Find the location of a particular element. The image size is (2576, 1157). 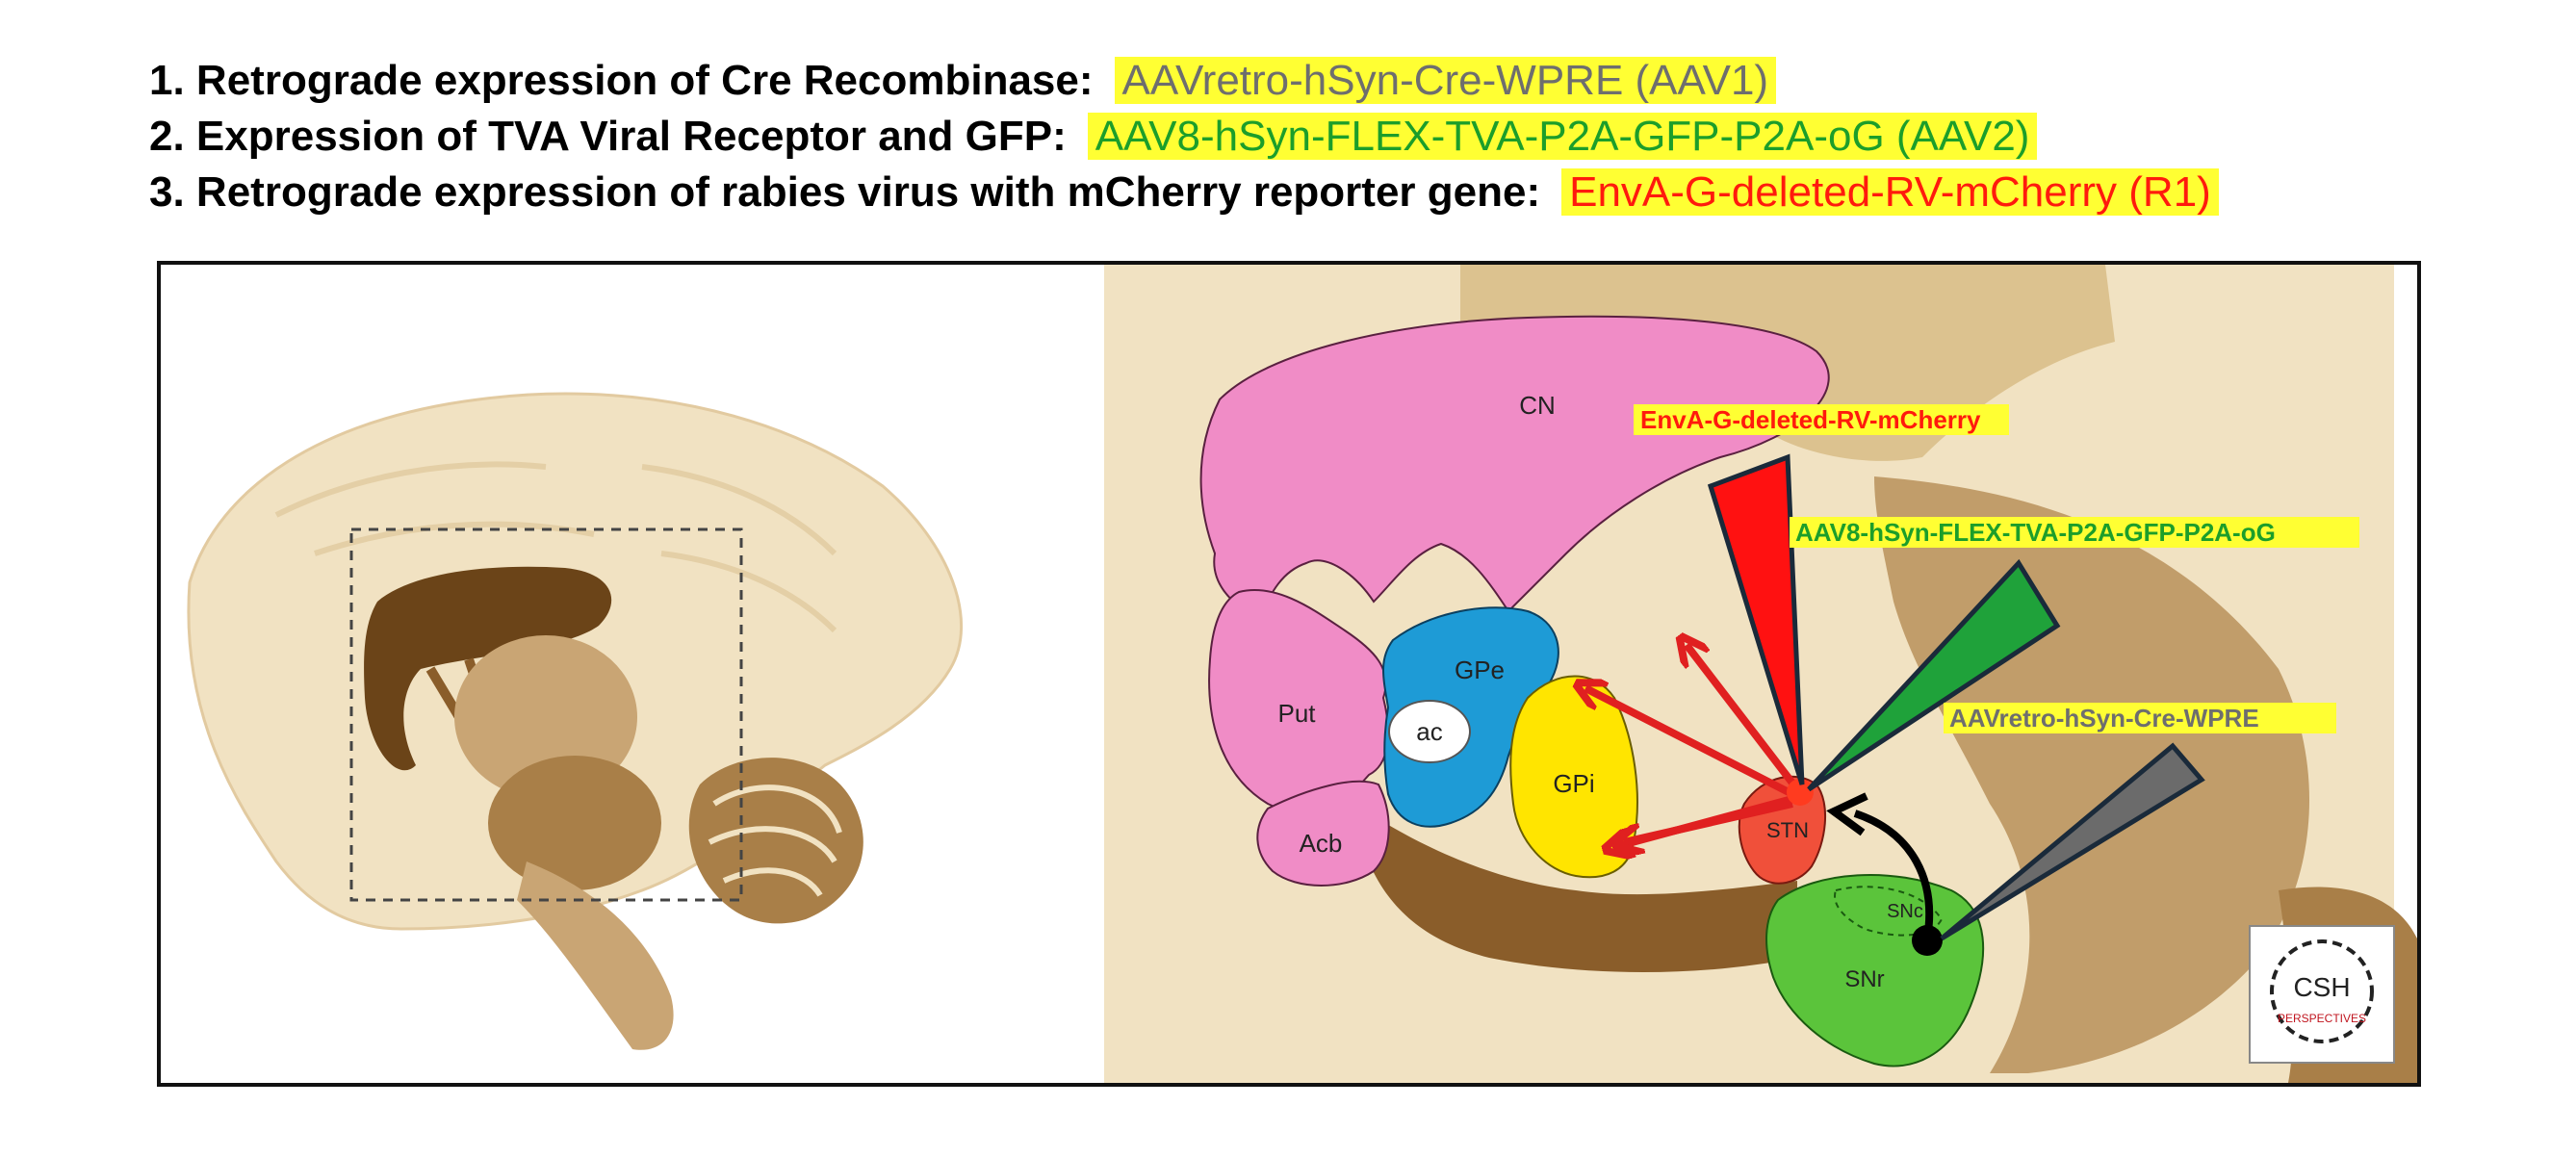

label-aavretro: AAVretro-hSyn-Cre-WPRE is located at coordinates (2104, 718).